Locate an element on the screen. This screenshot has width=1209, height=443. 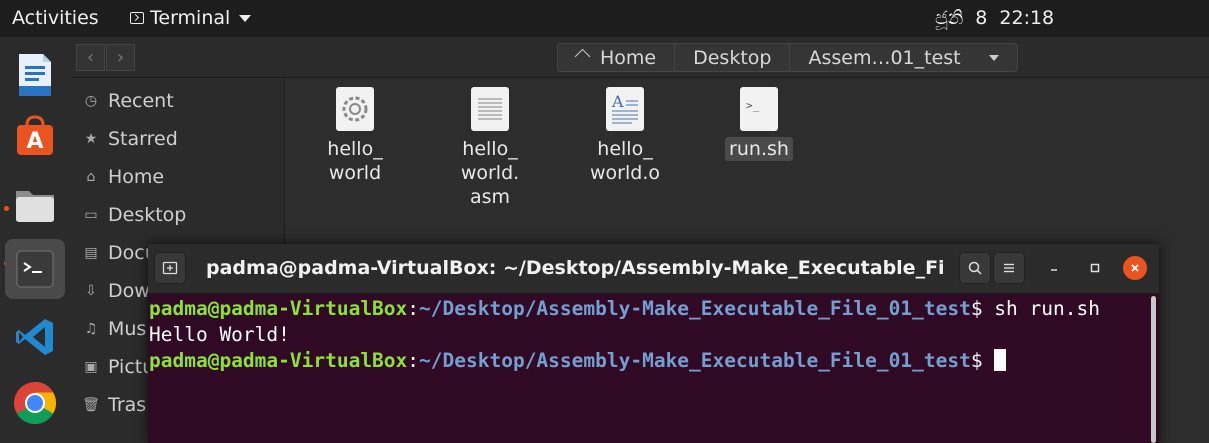
chrome-icon is located at coordinates (35, 403).